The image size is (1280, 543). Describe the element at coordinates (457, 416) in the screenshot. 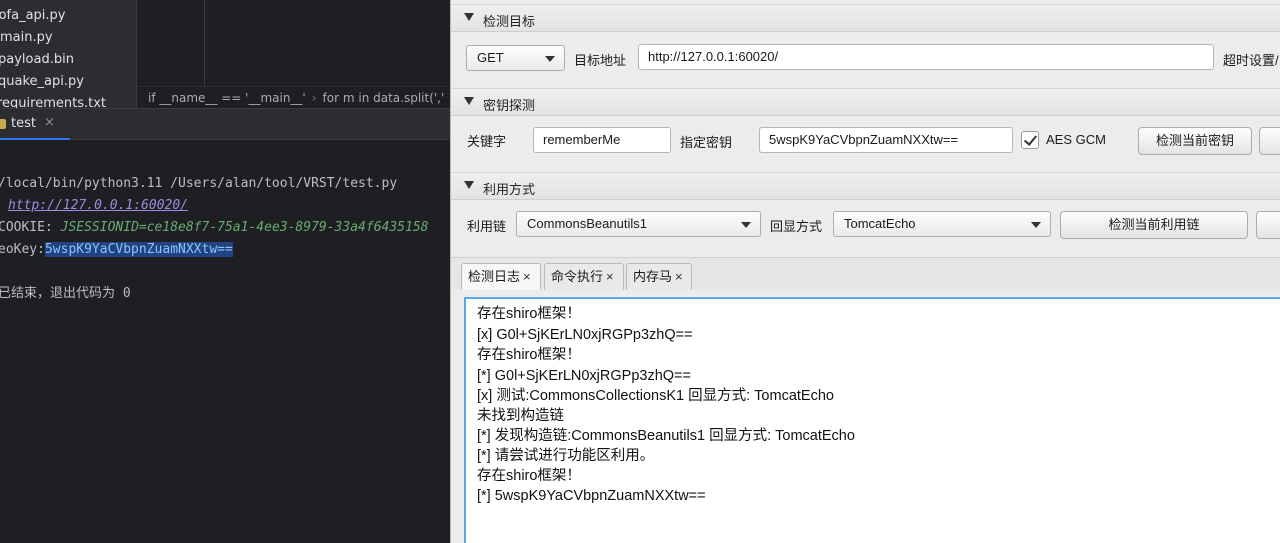

I see `panel-margin` at that location.